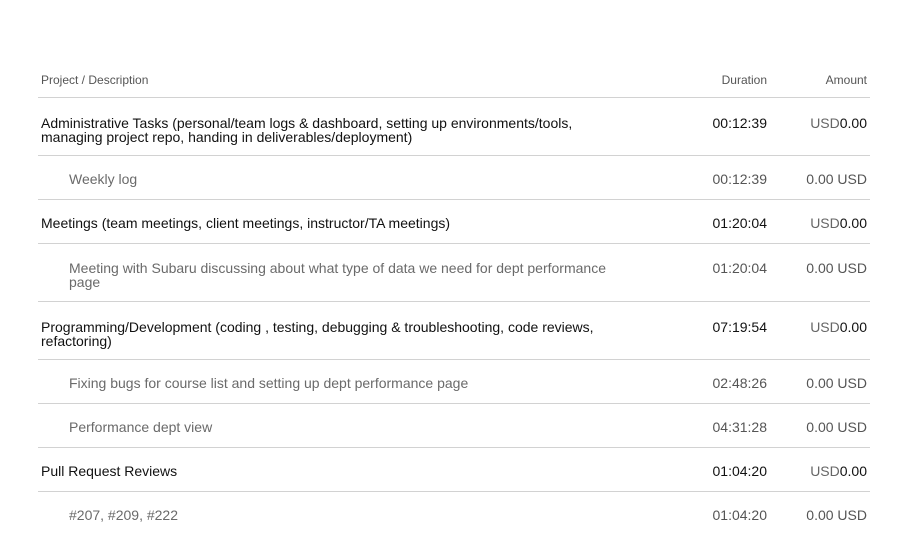 This screenshot has width=902, height=549. What do you see at coordinates (103, 179) in the screenshot?
I see `task-description: Weekly log` at bounding box center [103, 179].